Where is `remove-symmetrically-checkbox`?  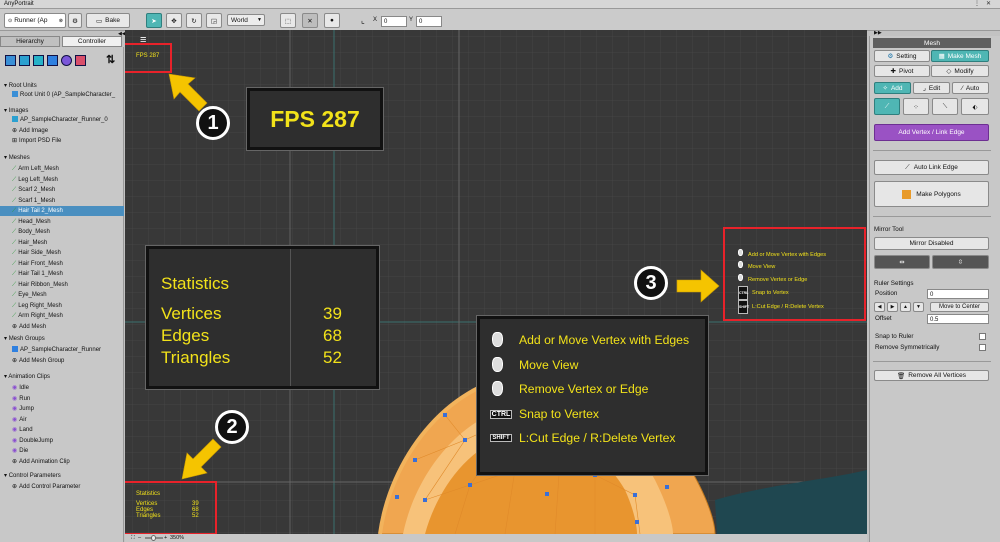
remove-symmetrically-checkbox is located at coordinates (982, 347).